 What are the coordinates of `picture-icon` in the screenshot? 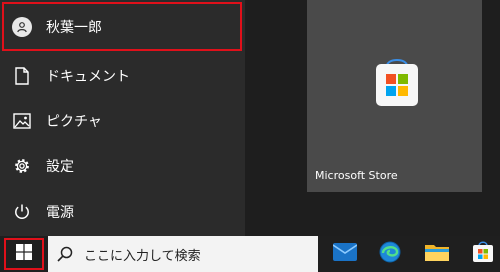 It's located at (22, 121).